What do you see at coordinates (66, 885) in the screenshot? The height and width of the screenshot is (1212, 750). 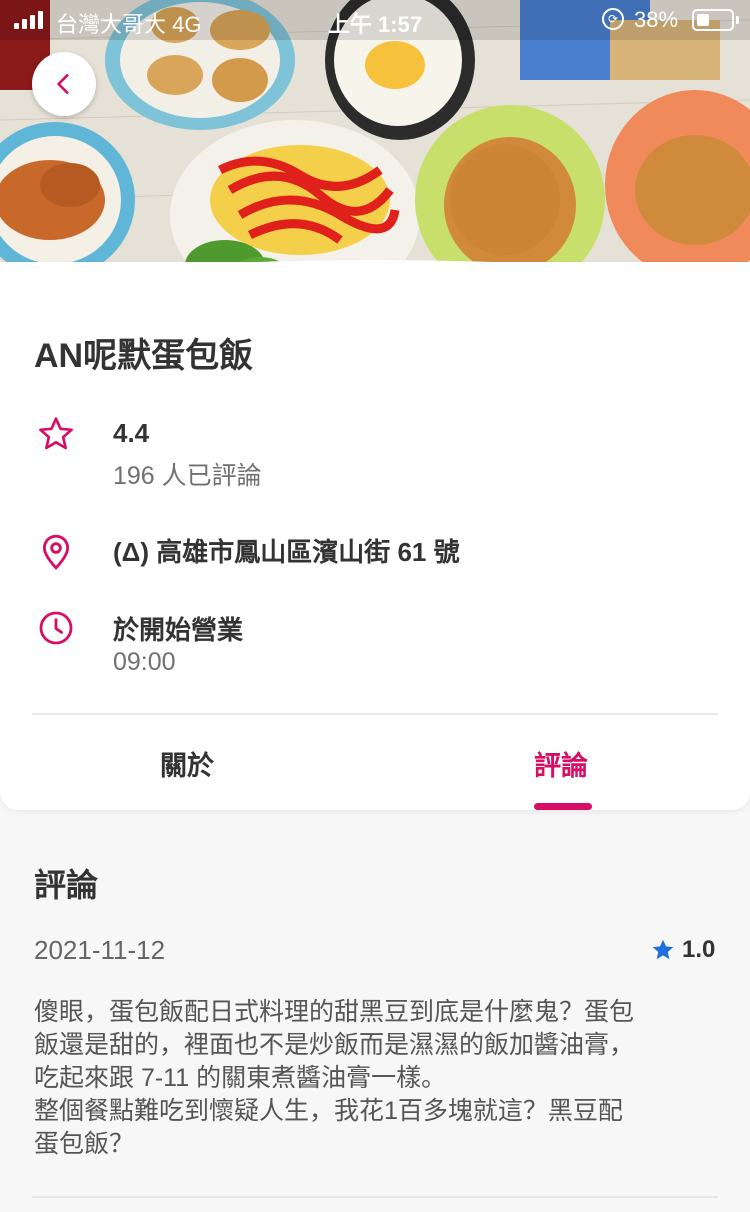 I see `reviews-heading: 評論` at bounding box center [66, 885].